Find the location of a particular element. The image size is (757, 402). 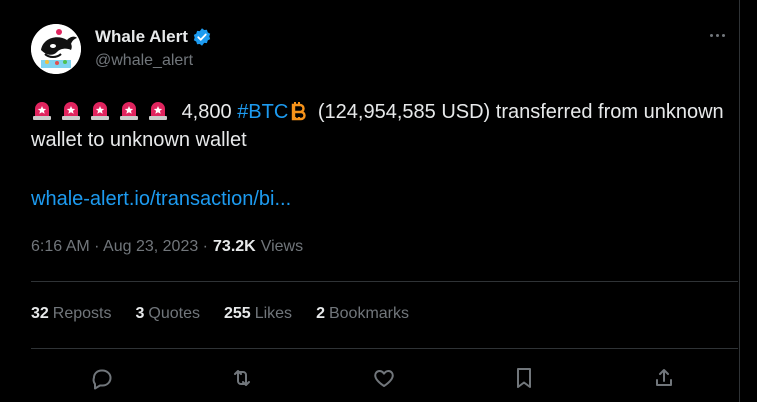

reposts-stat: 32 Reposts is located at coordinates (71, 314).